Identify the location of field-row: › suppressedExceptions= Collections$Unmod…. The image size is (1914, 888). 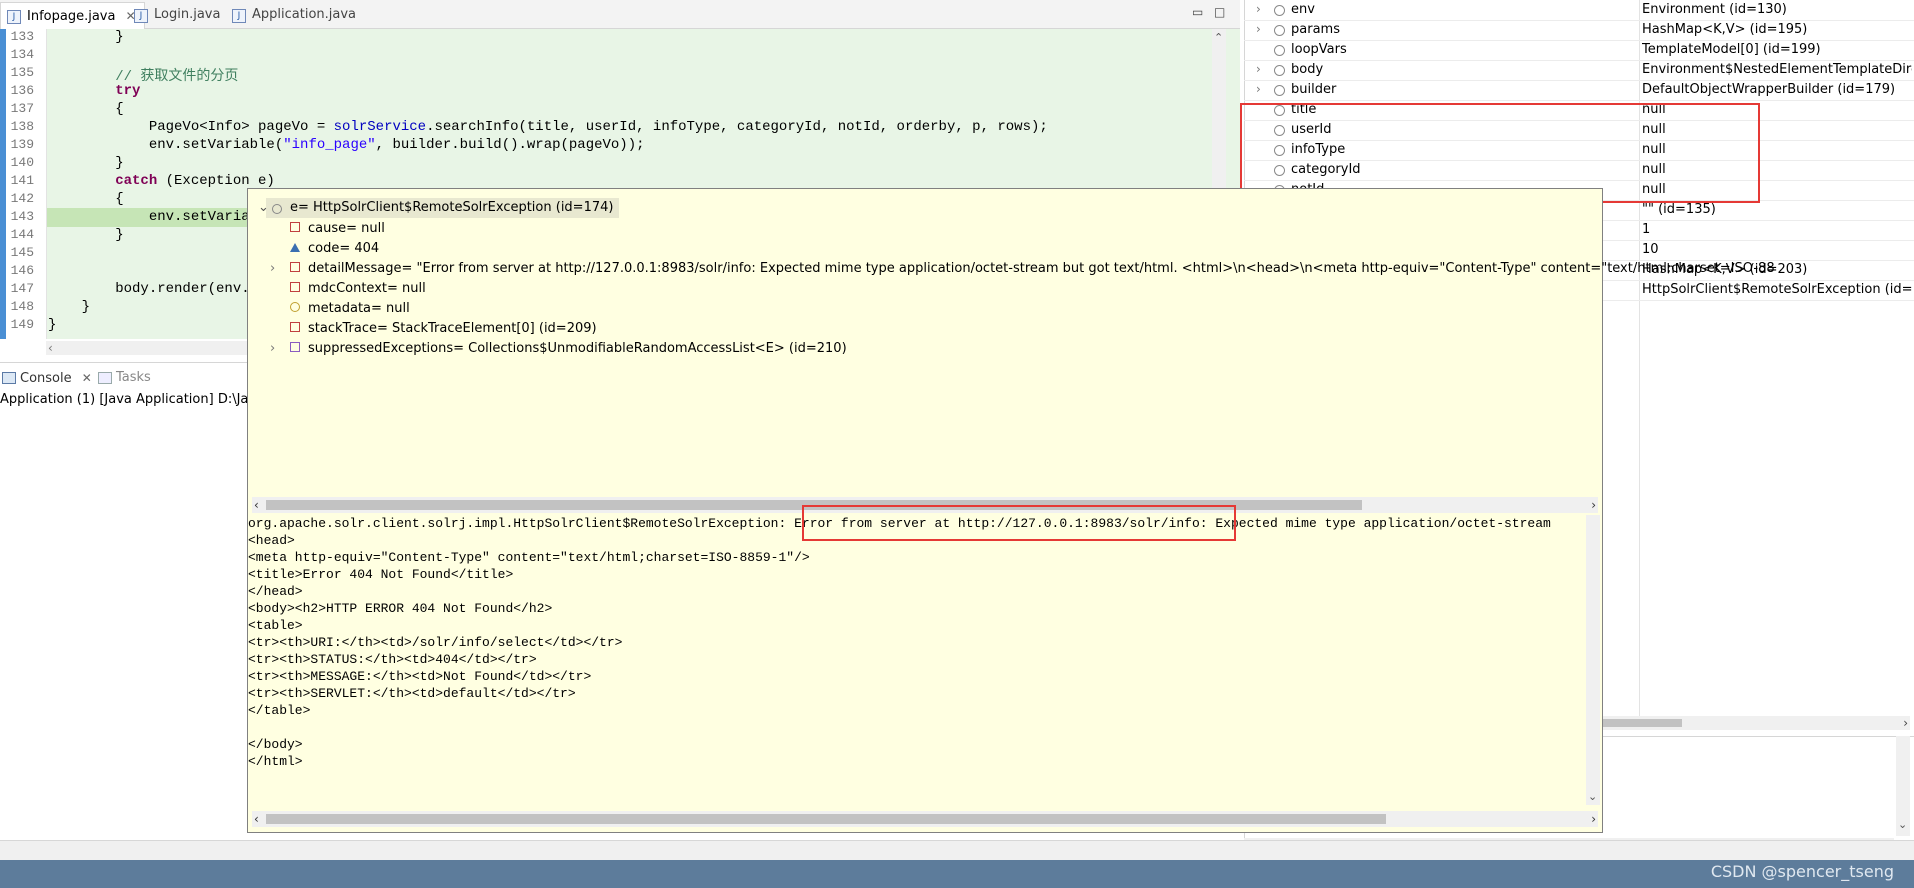
(558, 349).